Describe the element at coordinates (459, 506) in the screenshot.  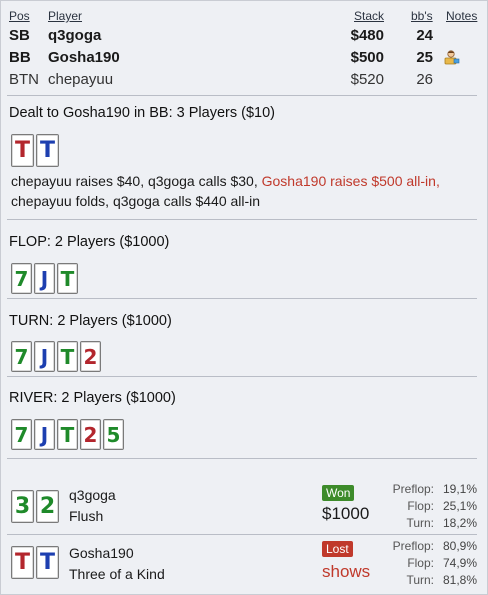
I see `equity-flop: 25,1%` at that location.